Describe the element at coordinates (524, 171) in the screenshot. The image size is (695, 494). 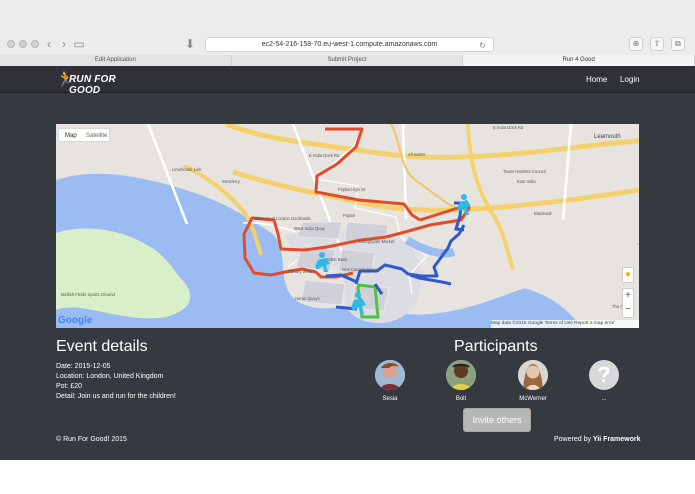
I see `svg-text: Tower Hamlets Council` at that location.